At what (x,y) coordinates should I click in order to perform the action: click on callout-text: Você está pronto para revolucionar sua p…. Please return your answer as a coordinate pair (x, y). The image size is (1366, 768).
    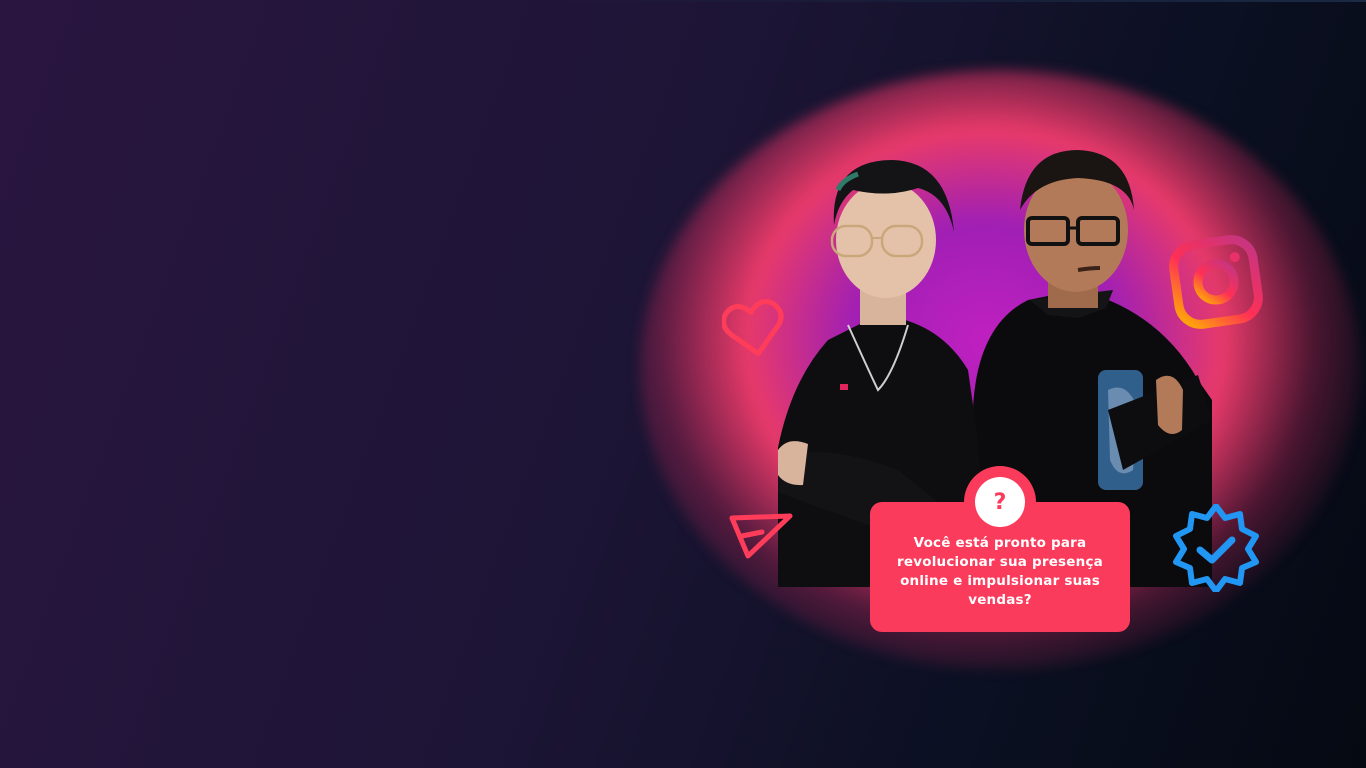
    Looking at the image, I should click on (1000, 571).